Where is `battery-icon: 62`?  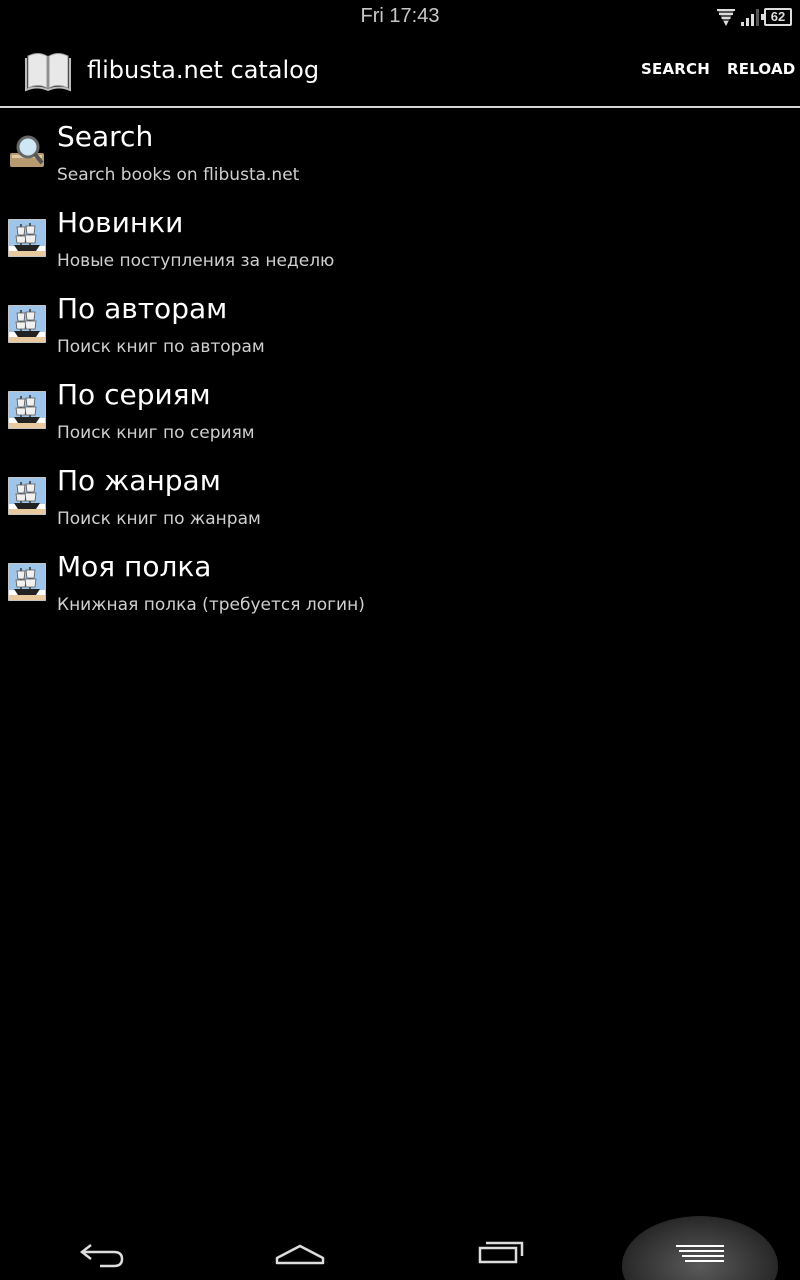 battery-icon: 62 is located at coordinates (776, 17).